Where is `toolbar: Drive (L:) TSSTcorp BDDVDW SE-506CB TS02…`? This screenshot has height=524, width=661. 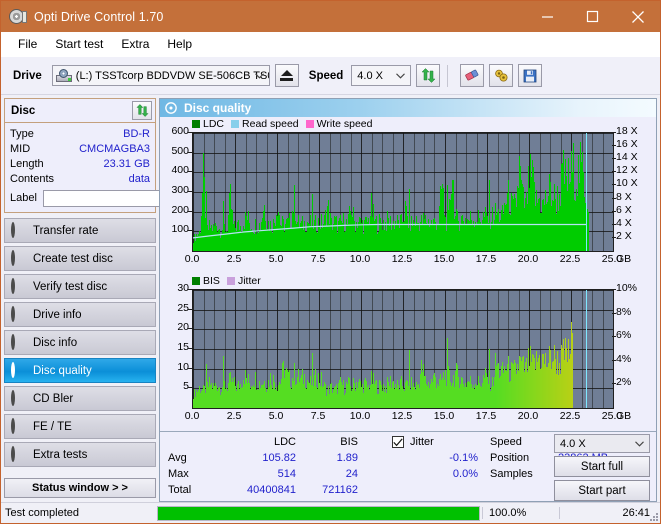 toolbar: Drive (L:) TSSTcorp BDDVDW SE-506CB TS02… is located at coordinates (330, 76).